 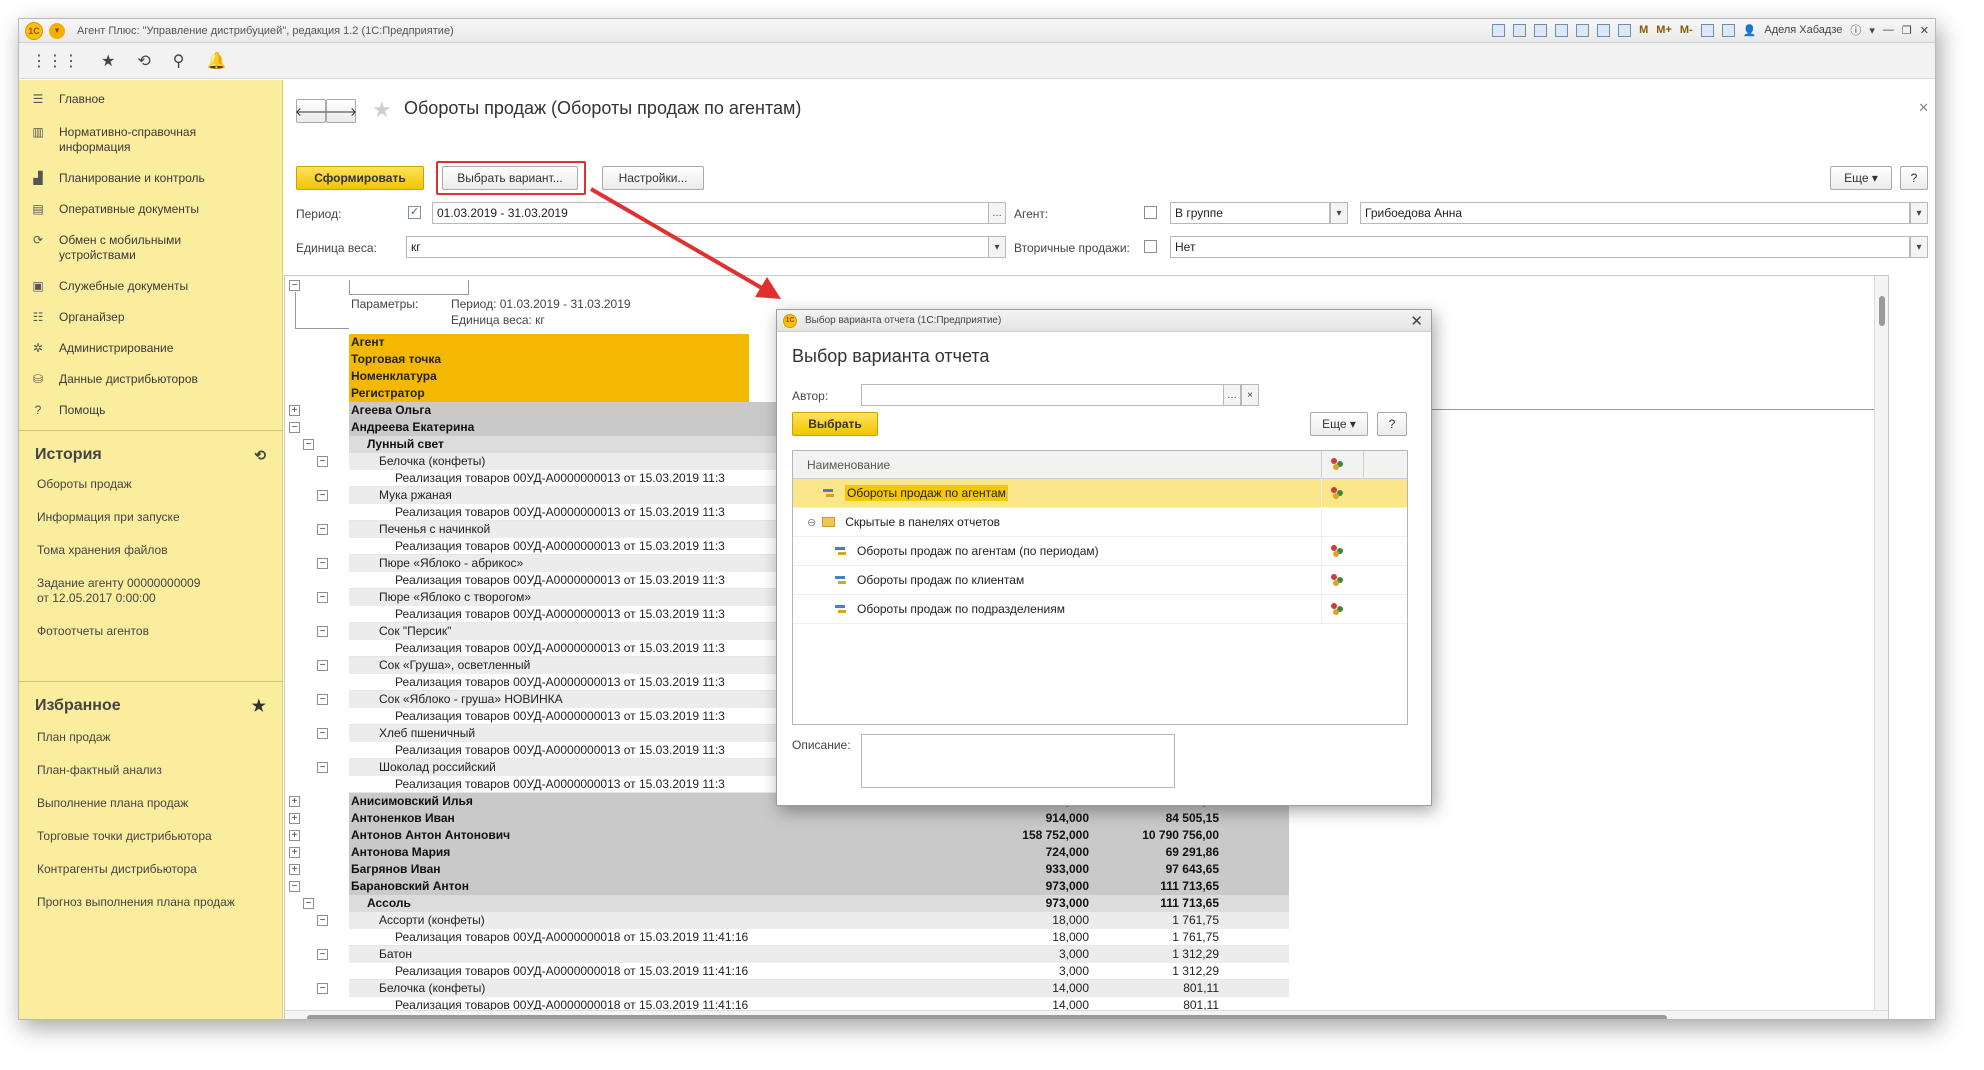 What do you see at coordinates (1914, 178) in the screenshot?
I see `help-button: ?` at bounding box center [1914, 178].